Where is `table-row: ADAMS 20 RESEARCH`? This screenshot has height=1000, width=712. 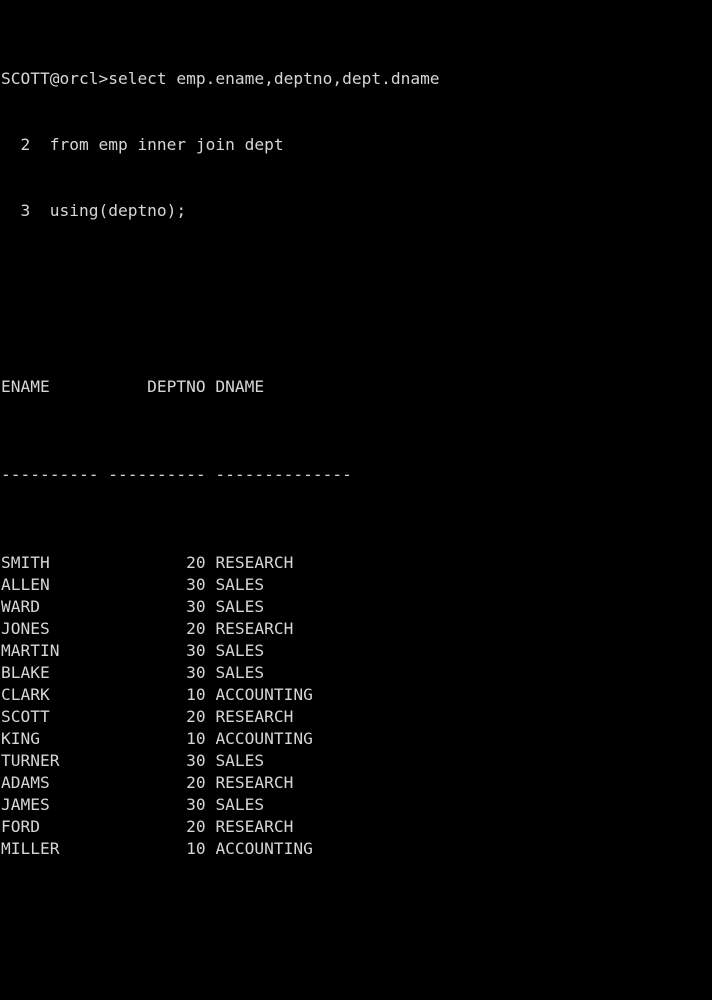
table-row: ADAMS 20 RESEARCH is located at coordinates (356, 783).